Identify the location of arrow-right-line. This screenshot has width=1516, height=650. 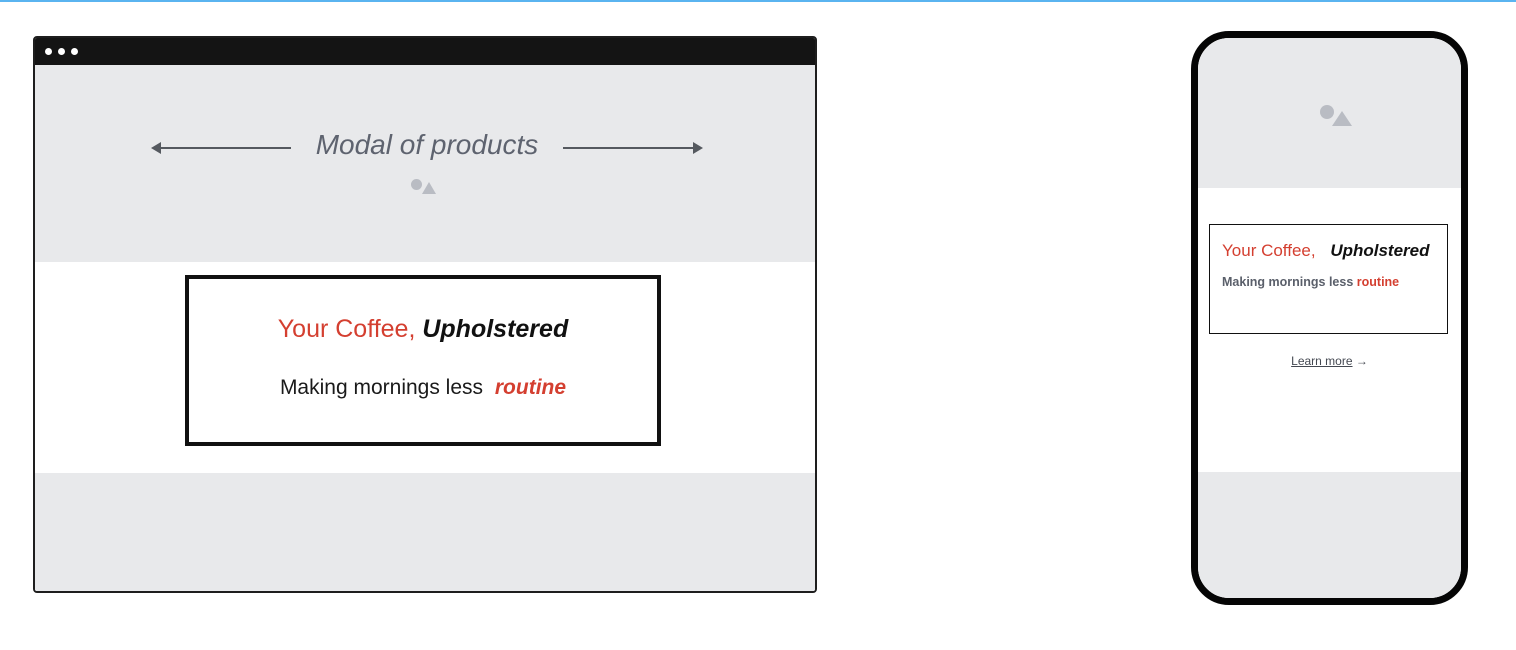
(629, 148).